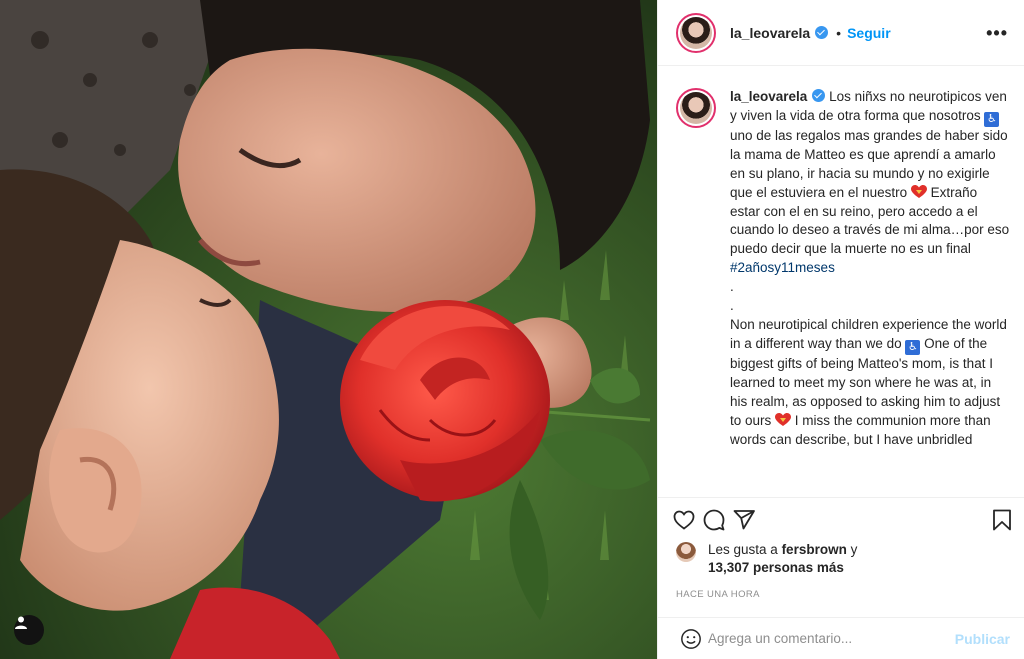 This screenshot has width=1024, height=659. Describe the element at coordinates (21, 622) in the screenshot. I see `user-tag-icon` at that location.